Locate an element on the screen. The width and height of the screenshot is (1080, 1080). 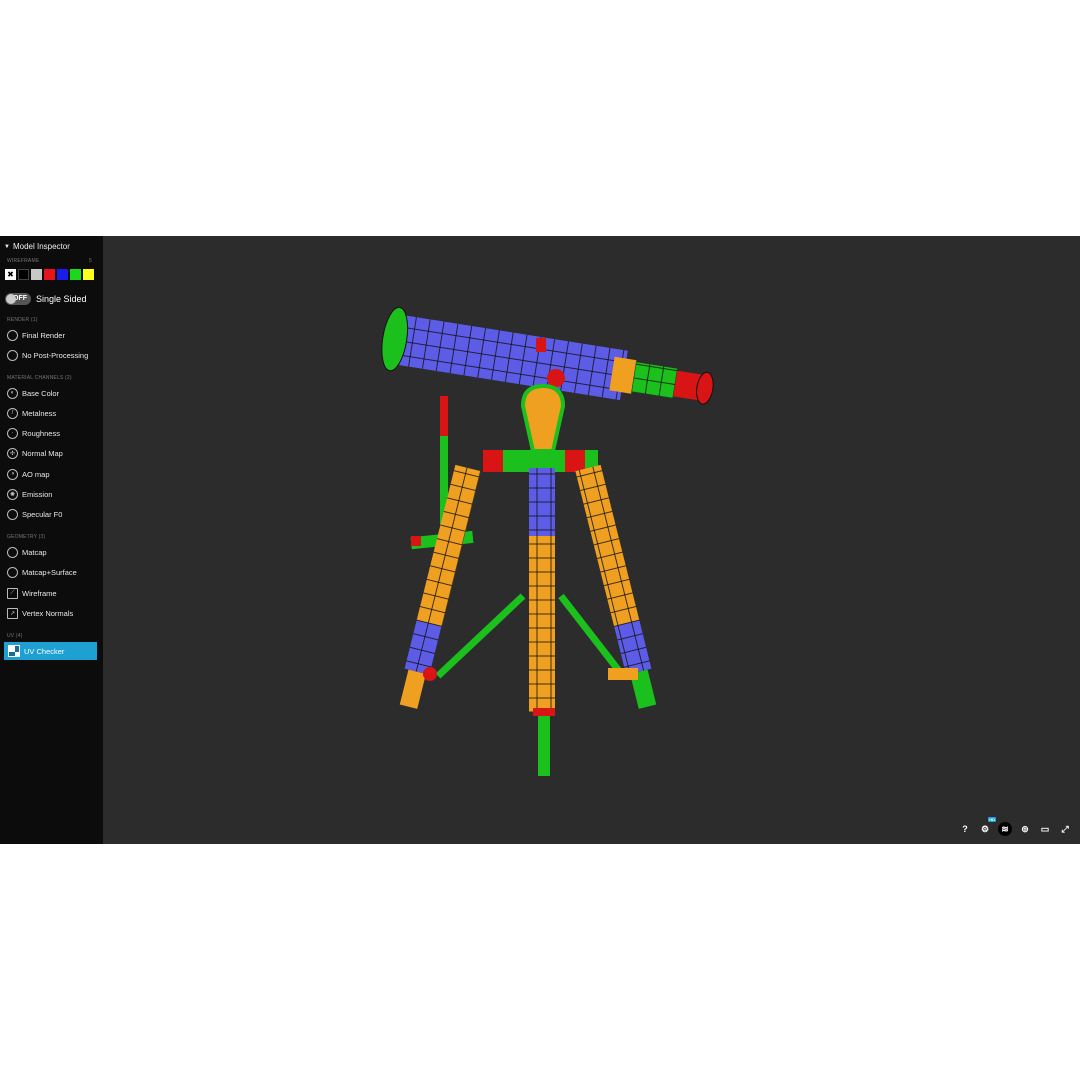
panel-header: ▼ Model Inspector is located at coordinates (37, 246).